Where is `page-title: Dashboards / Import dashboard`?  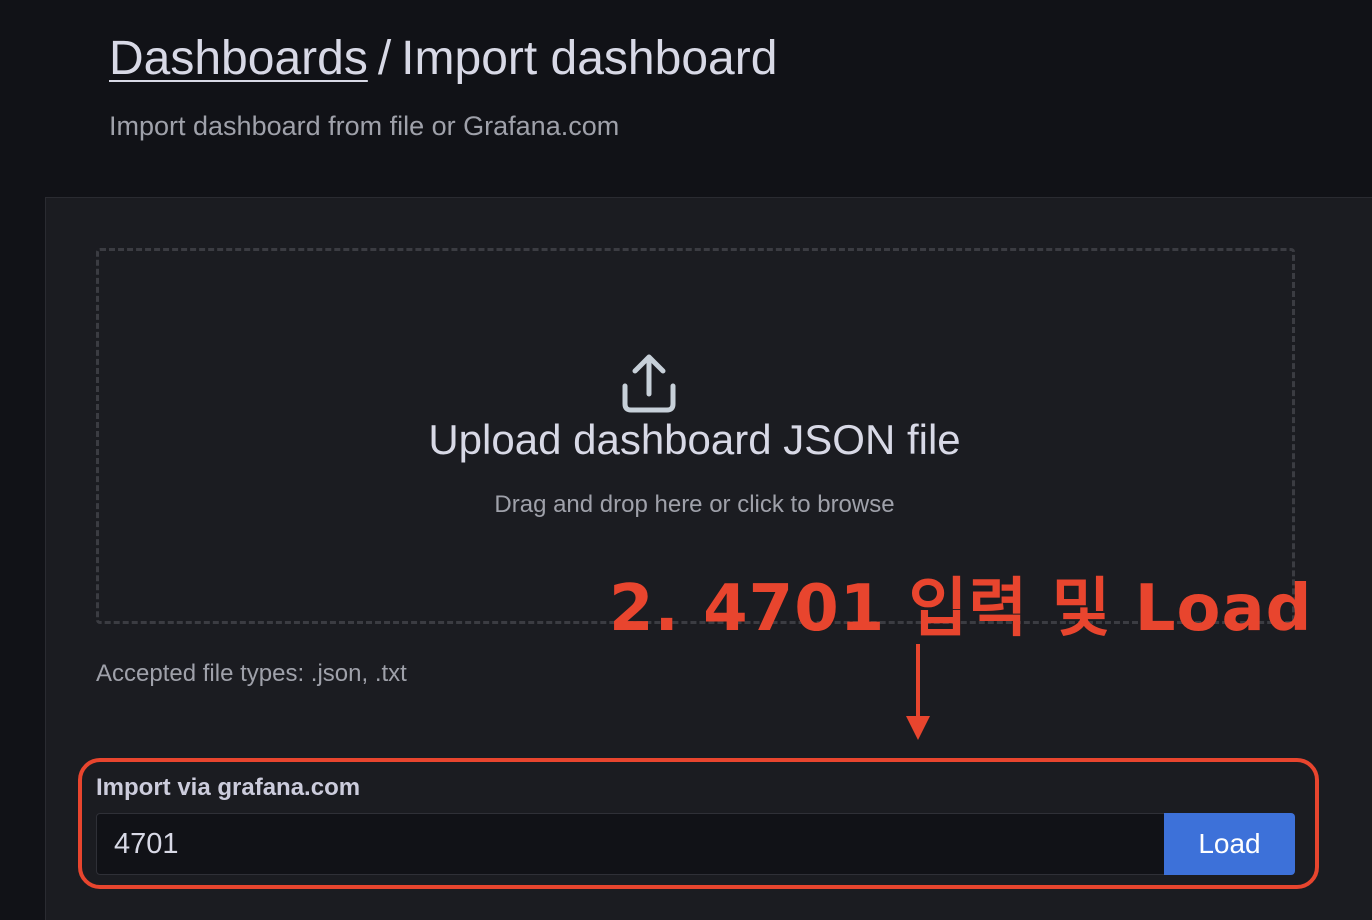
page-title: Dashboards / Import dashboard is located at coordinates (443, 59).